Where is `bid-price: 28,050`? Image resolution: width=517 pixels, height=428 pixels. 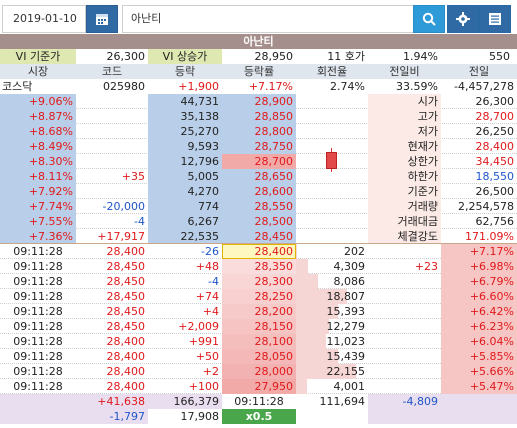
bid-price: 28,050 is located at coordinates (259, 356).